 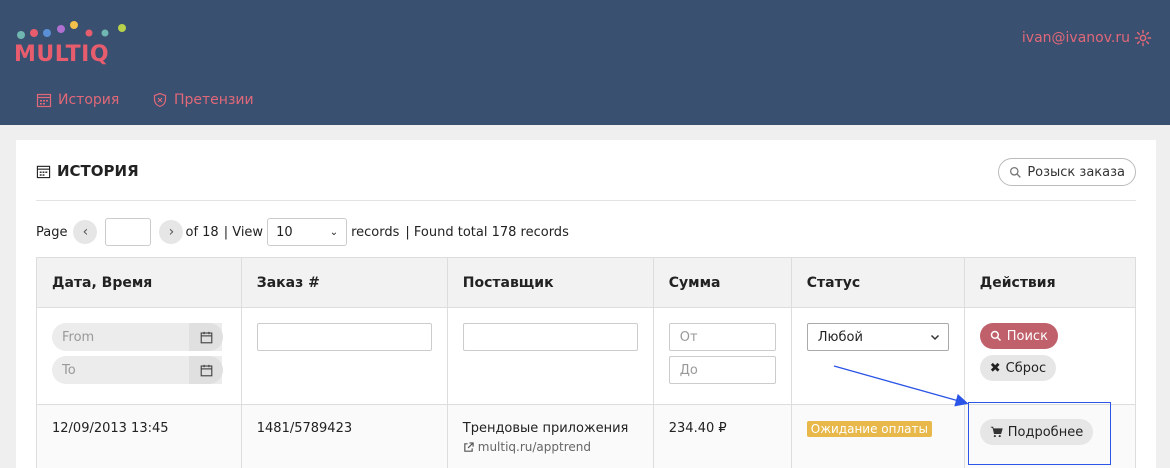 What do you see at coordinates (375, 232) in the screenshot?
I see `records-label: records` at bounding box center [375, 232].